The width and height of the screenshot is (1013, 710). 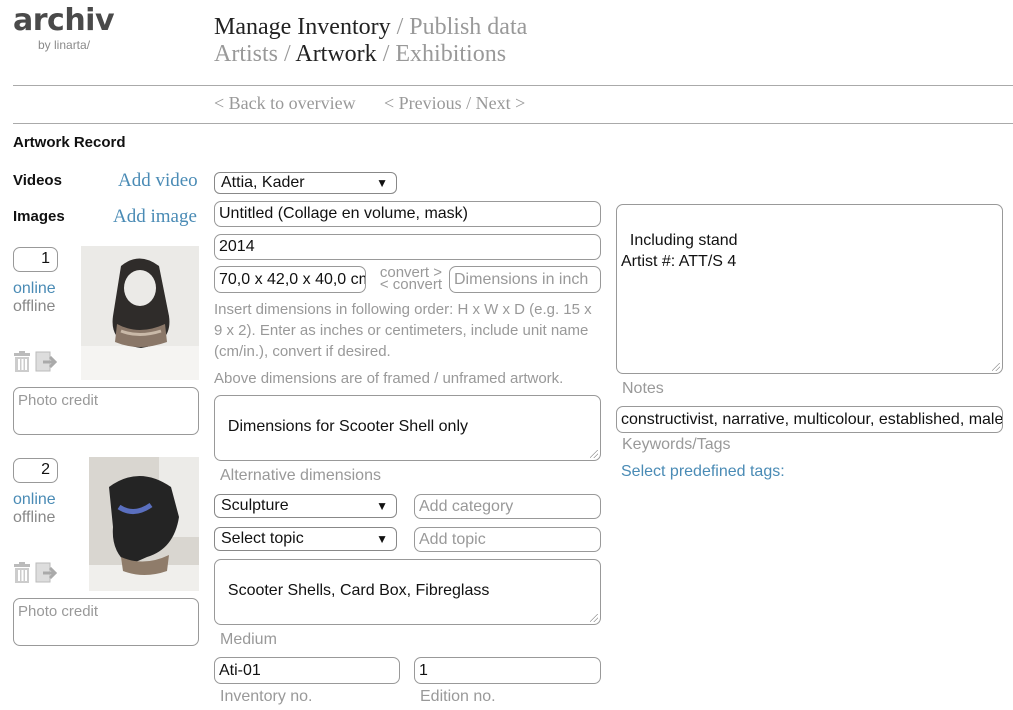 I want to click on select-predefined-tags-link: Select predefined tags:, so click(x=703, y=472).